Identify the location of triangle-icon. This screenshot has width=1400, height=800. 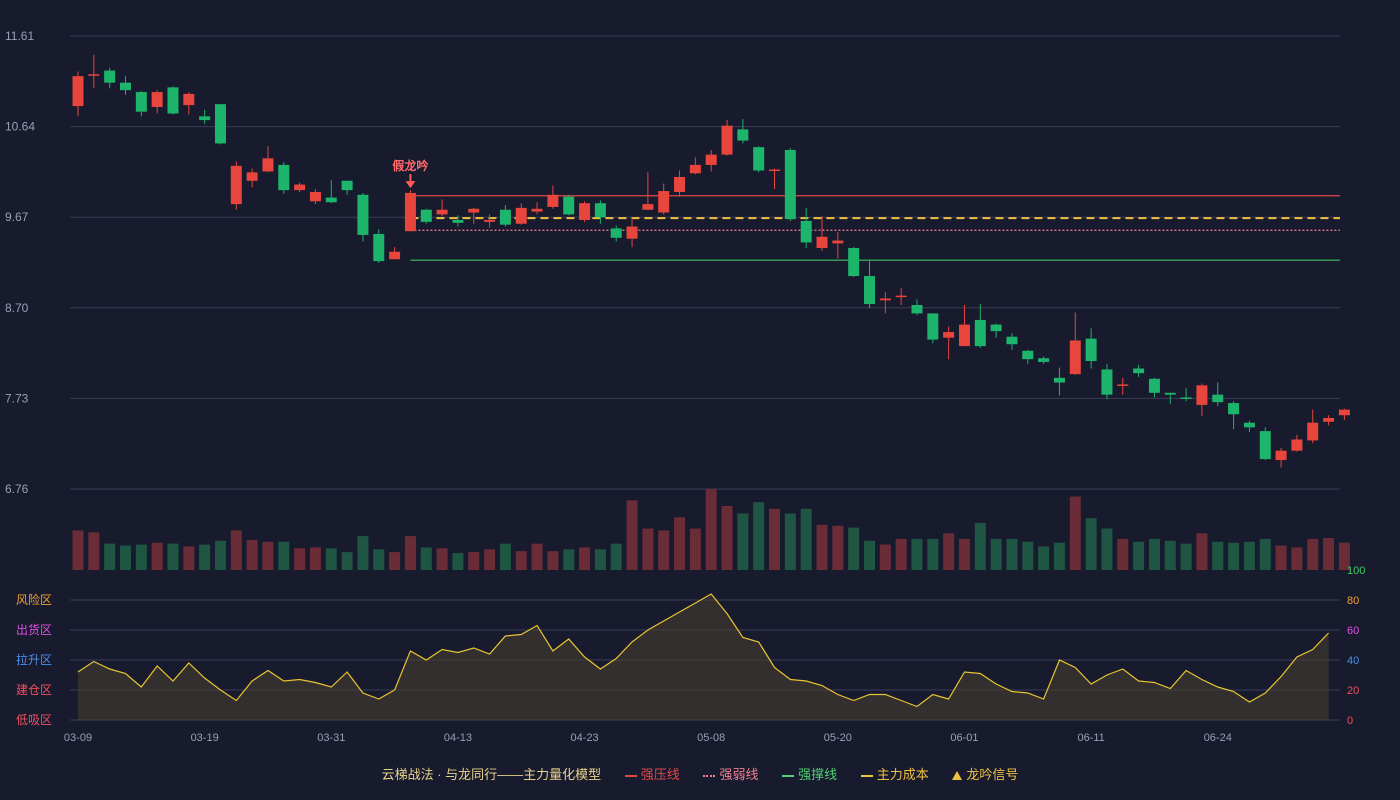
(957, 776).